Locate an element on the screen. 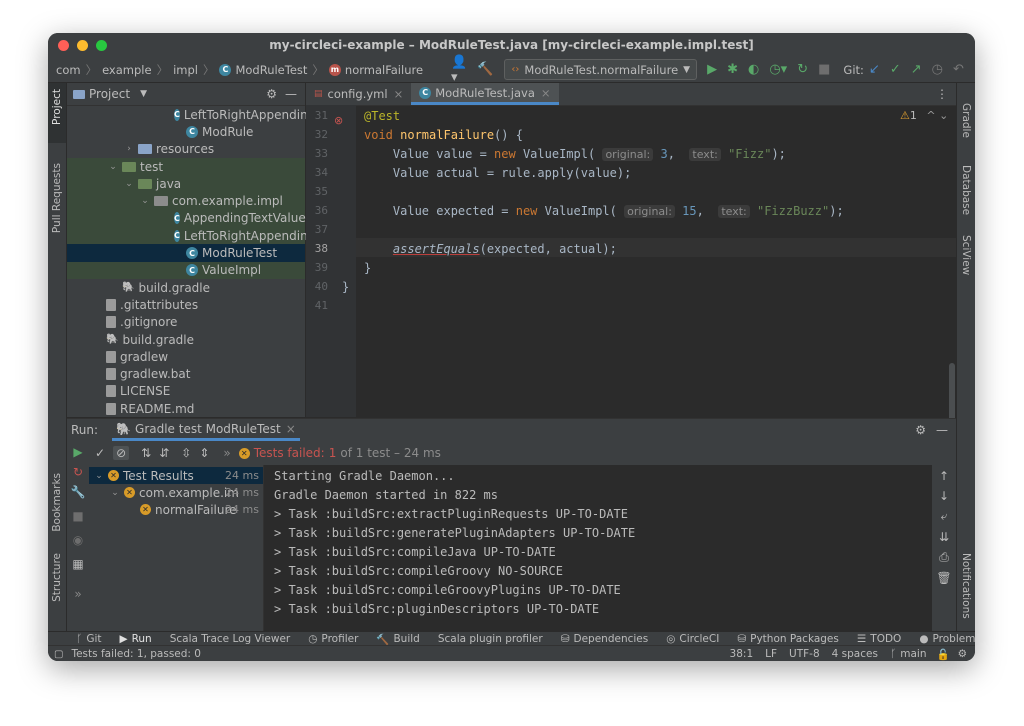  close-window-button is located at coordinates (63, 45).